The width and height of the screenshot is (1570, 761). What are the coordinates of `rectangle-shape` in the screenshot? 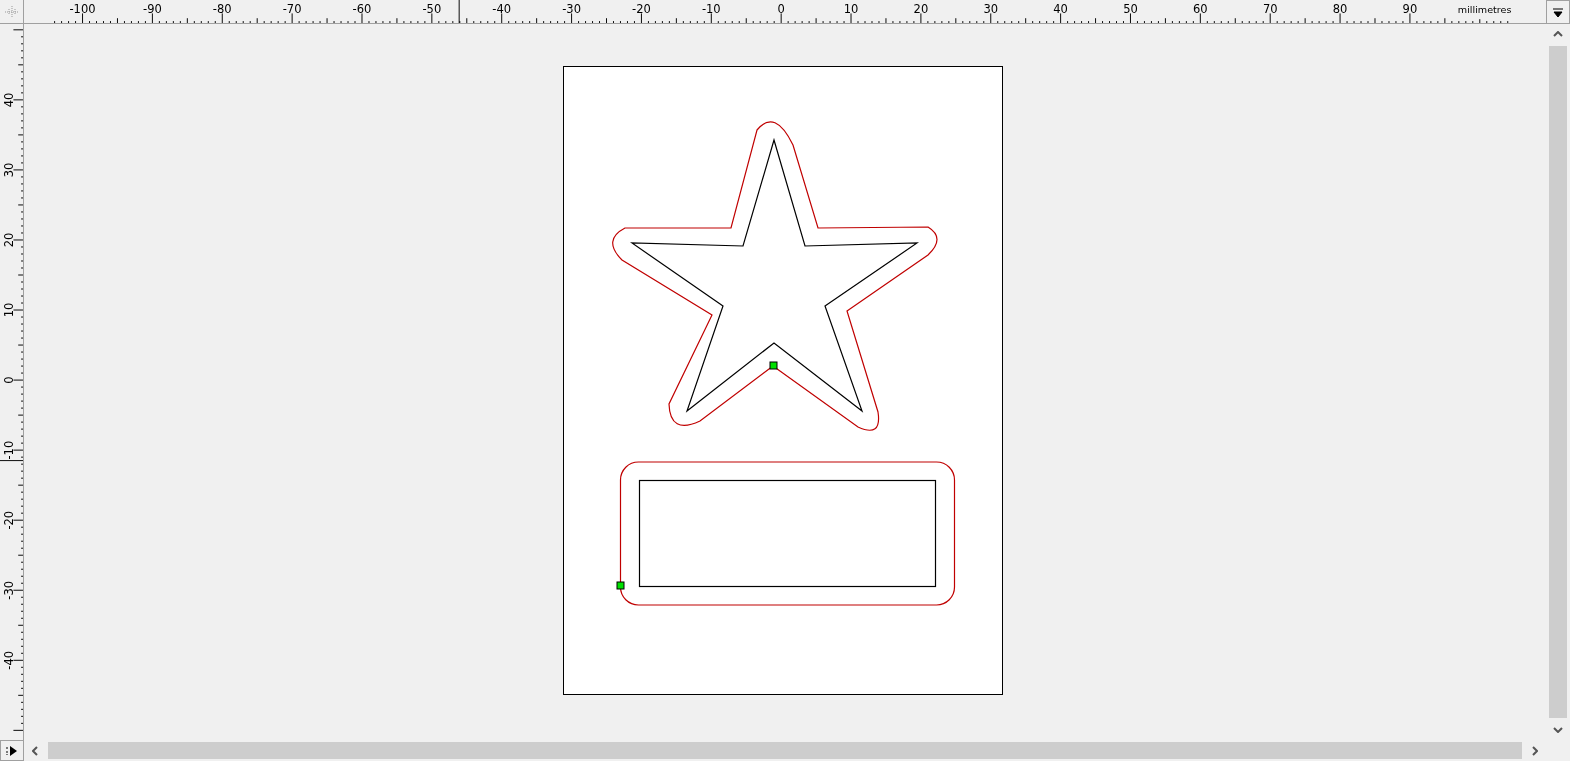 It's located at (787, 533).